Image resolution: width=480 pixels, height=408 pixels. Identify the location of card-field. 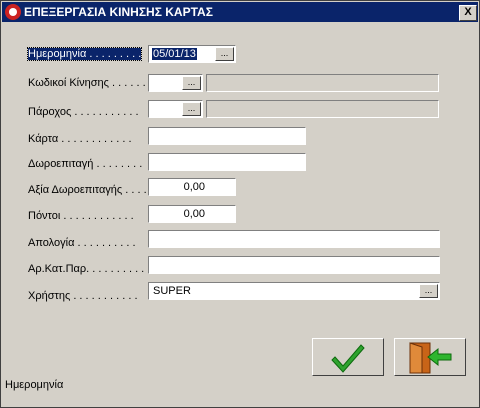
(227, 136).